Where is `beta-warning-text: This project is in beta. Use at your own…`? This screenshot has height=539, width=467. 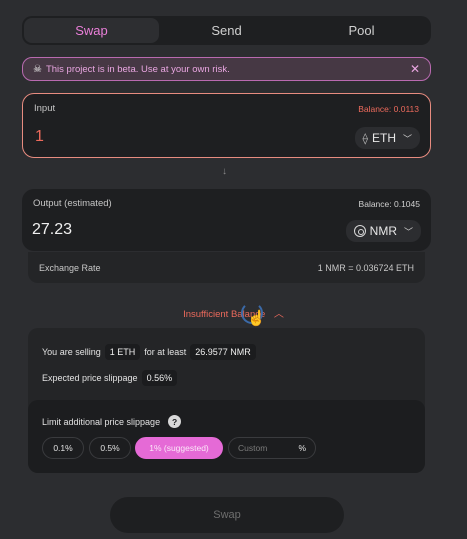
beta-warning-text: This project is in beta. Use at your own… is located at coordinates (137, 69).